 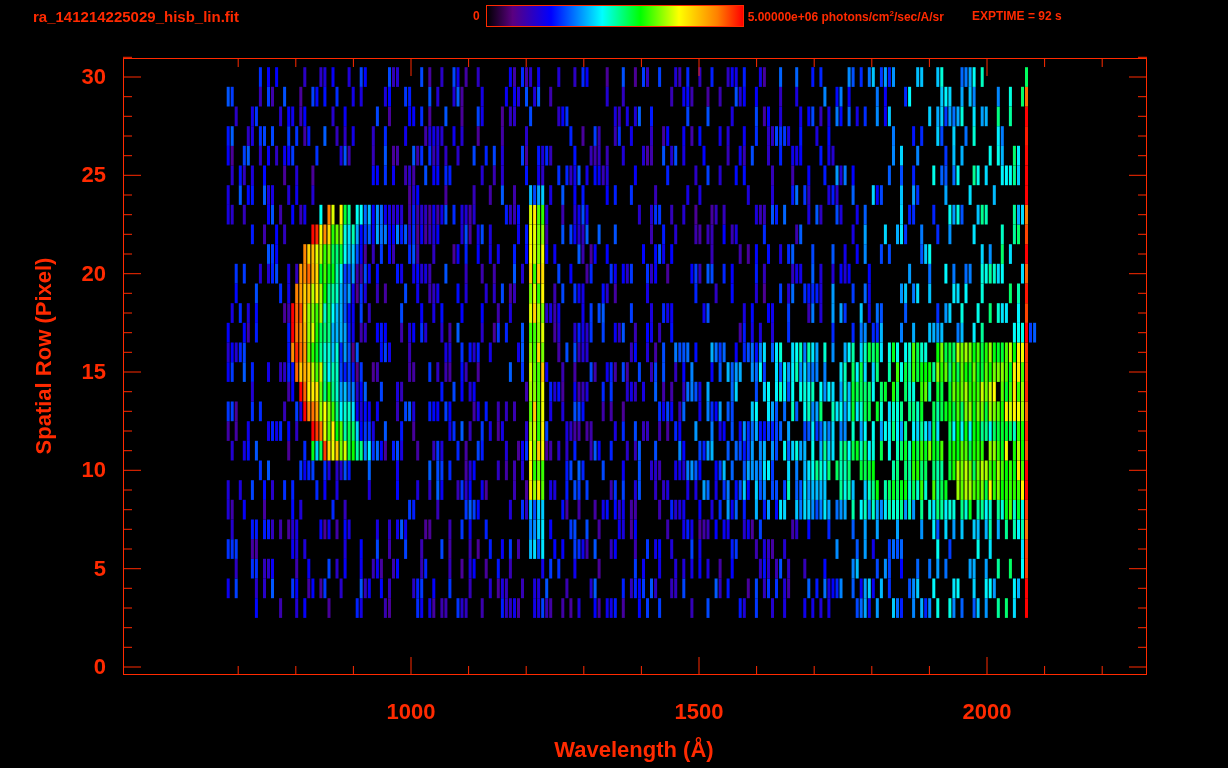 I want to click on y-tick-label: 15, so click(x=93, y=372).